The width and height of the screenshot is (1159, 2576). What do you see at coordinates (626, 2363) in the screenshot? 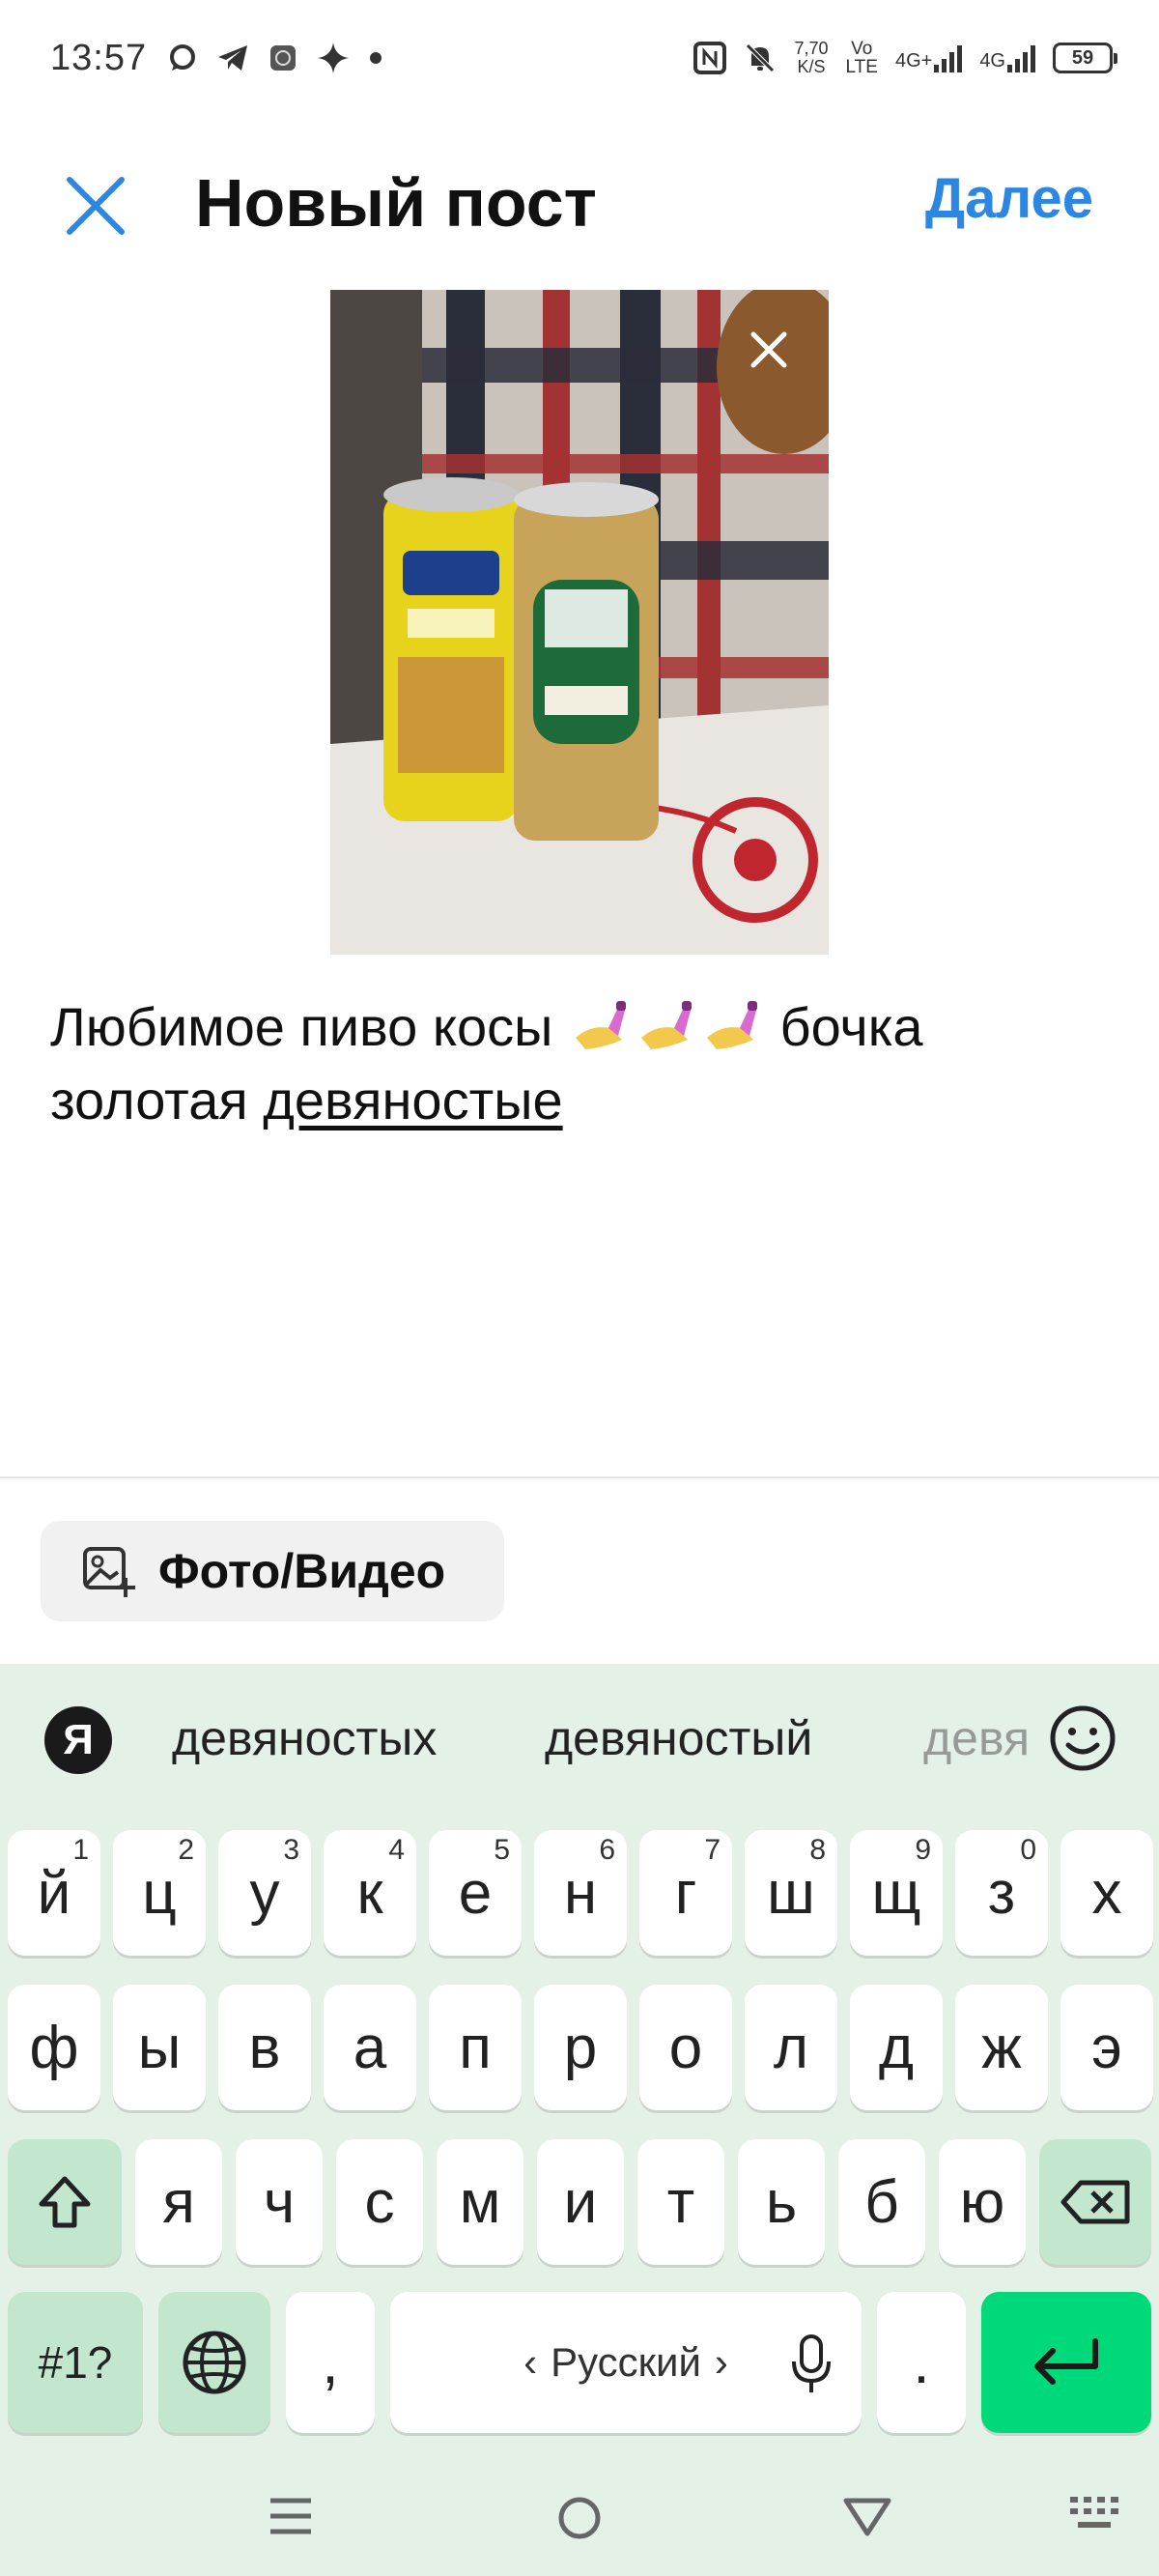
I see `space-key: ‹ Русский ›` at bounding box center [626, 2363].